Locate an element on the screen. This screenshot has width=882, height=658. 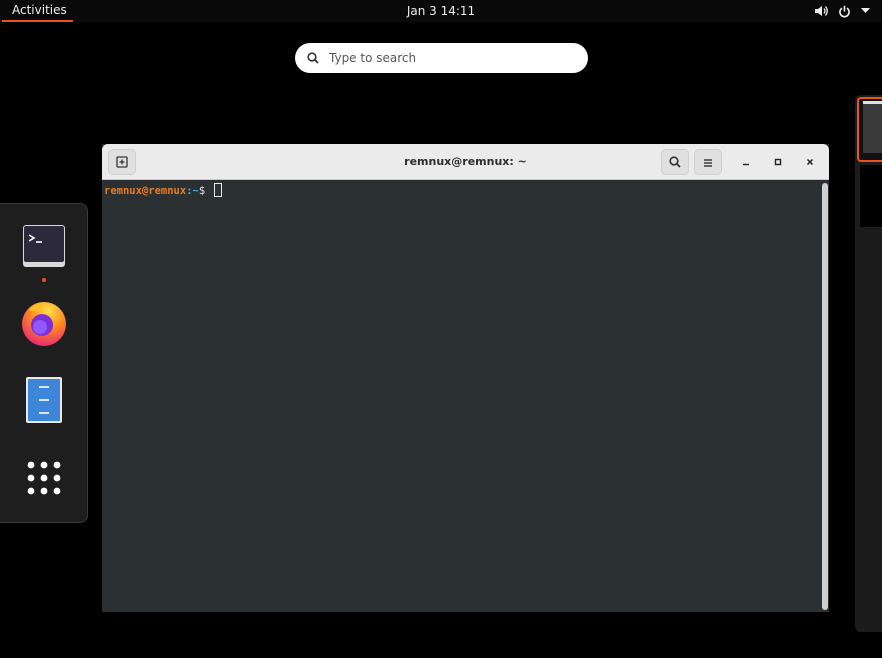
close-button is located at coordinates (810, 162).